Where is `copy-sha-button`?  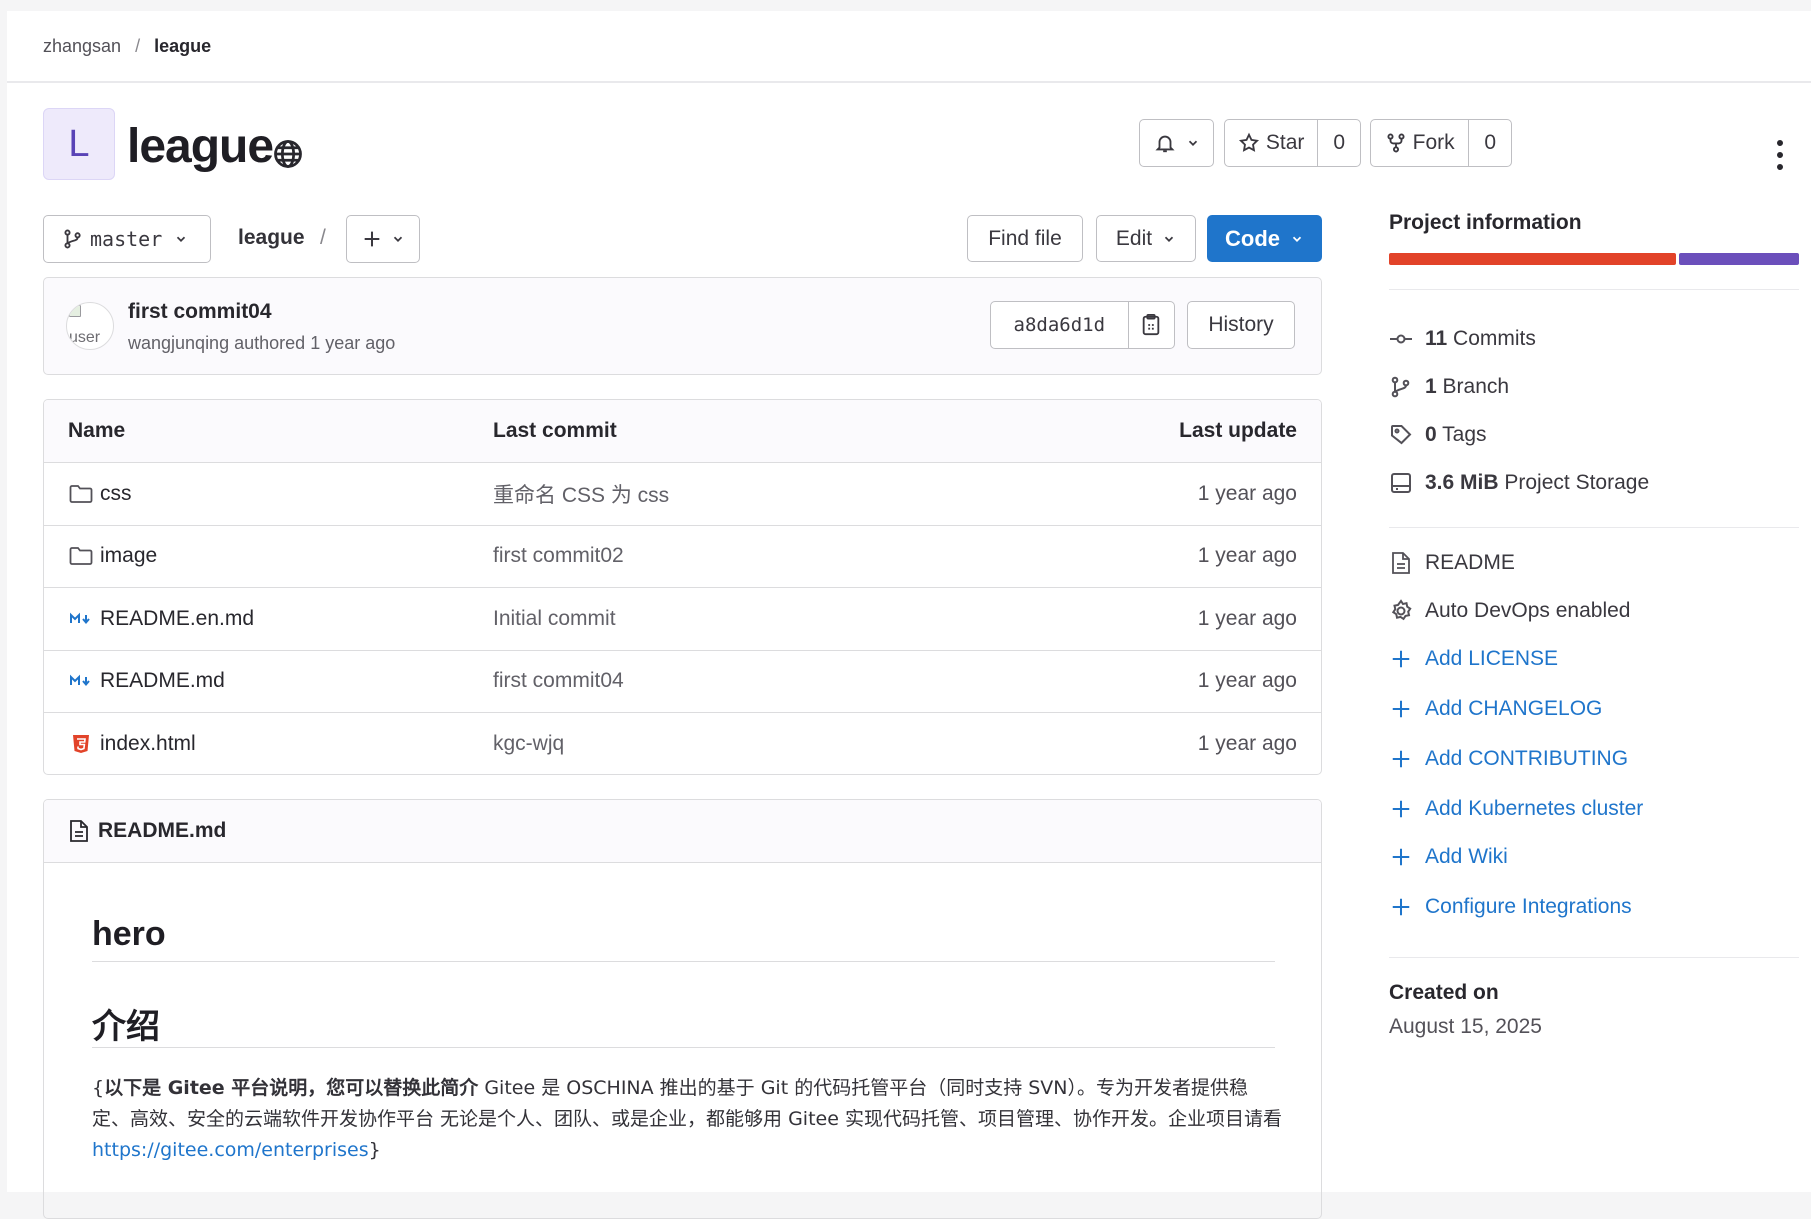 copy-sha-button is located at coordinates (1152, 325).